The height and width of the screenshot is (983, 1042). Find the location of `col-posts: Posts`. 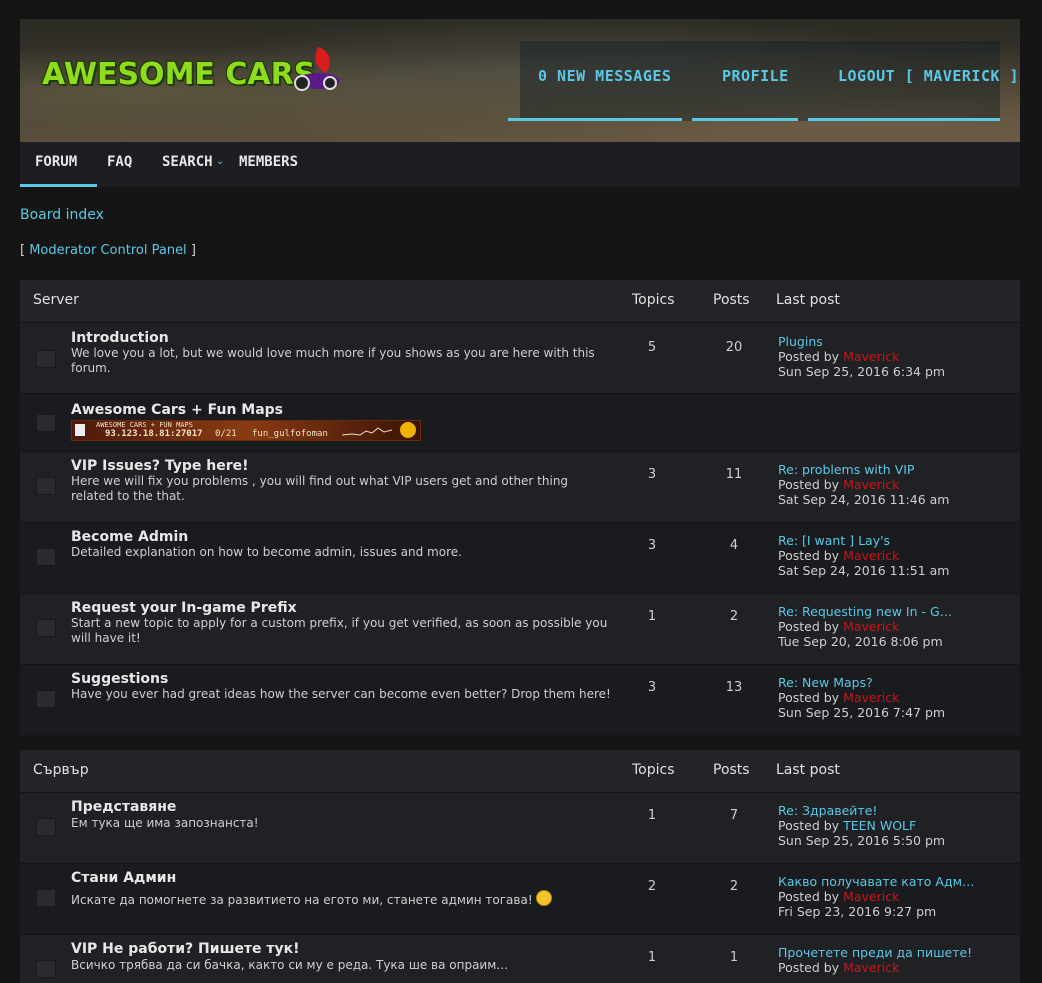

col-posts: Posts is located at coordinates (731, 770).